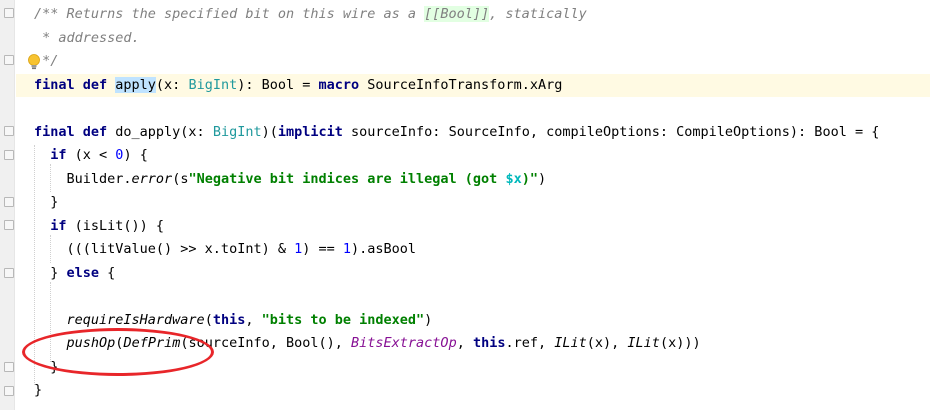  What do you see at coordinates (135, 319) in the screenshot?
I see `code-token: requireIsHardware` at bounding box center [135, 319].